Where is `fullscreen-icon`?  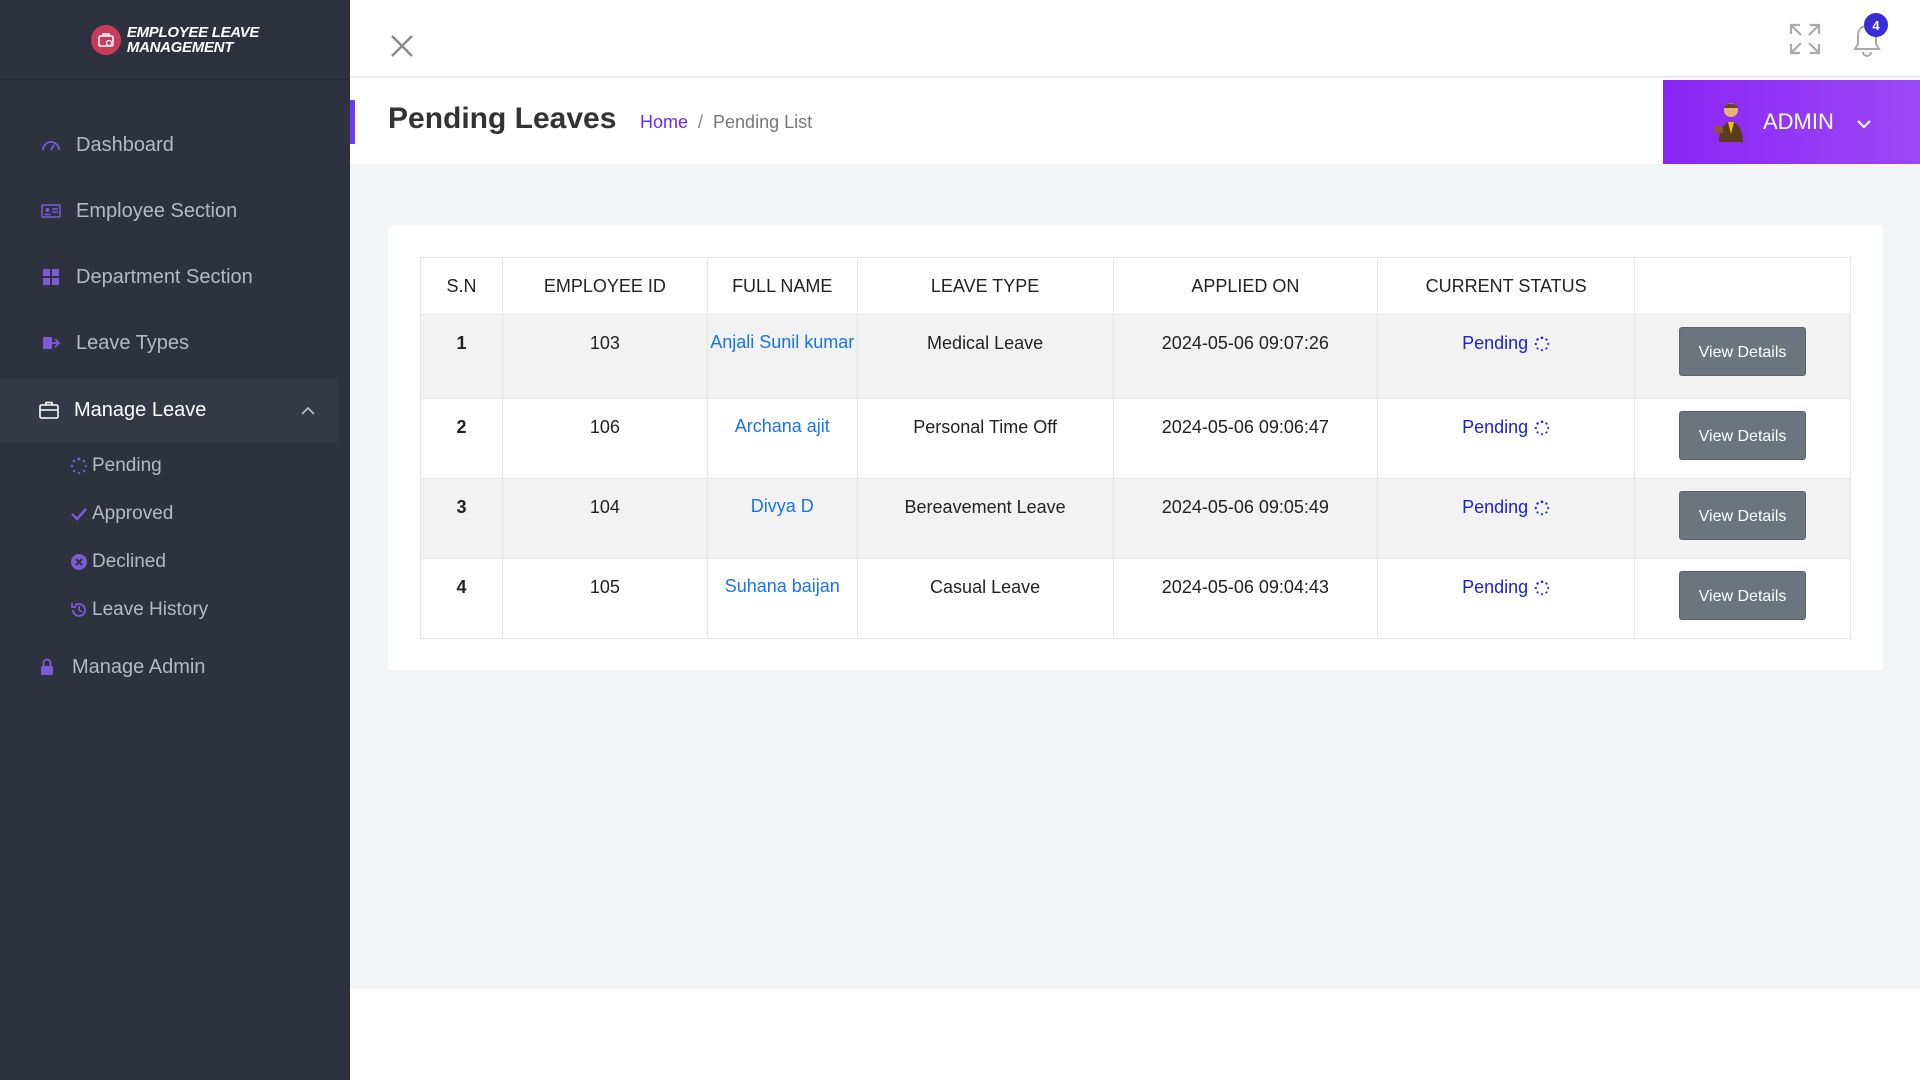
fullscreen-icon is located at coordinates (1805, 39).